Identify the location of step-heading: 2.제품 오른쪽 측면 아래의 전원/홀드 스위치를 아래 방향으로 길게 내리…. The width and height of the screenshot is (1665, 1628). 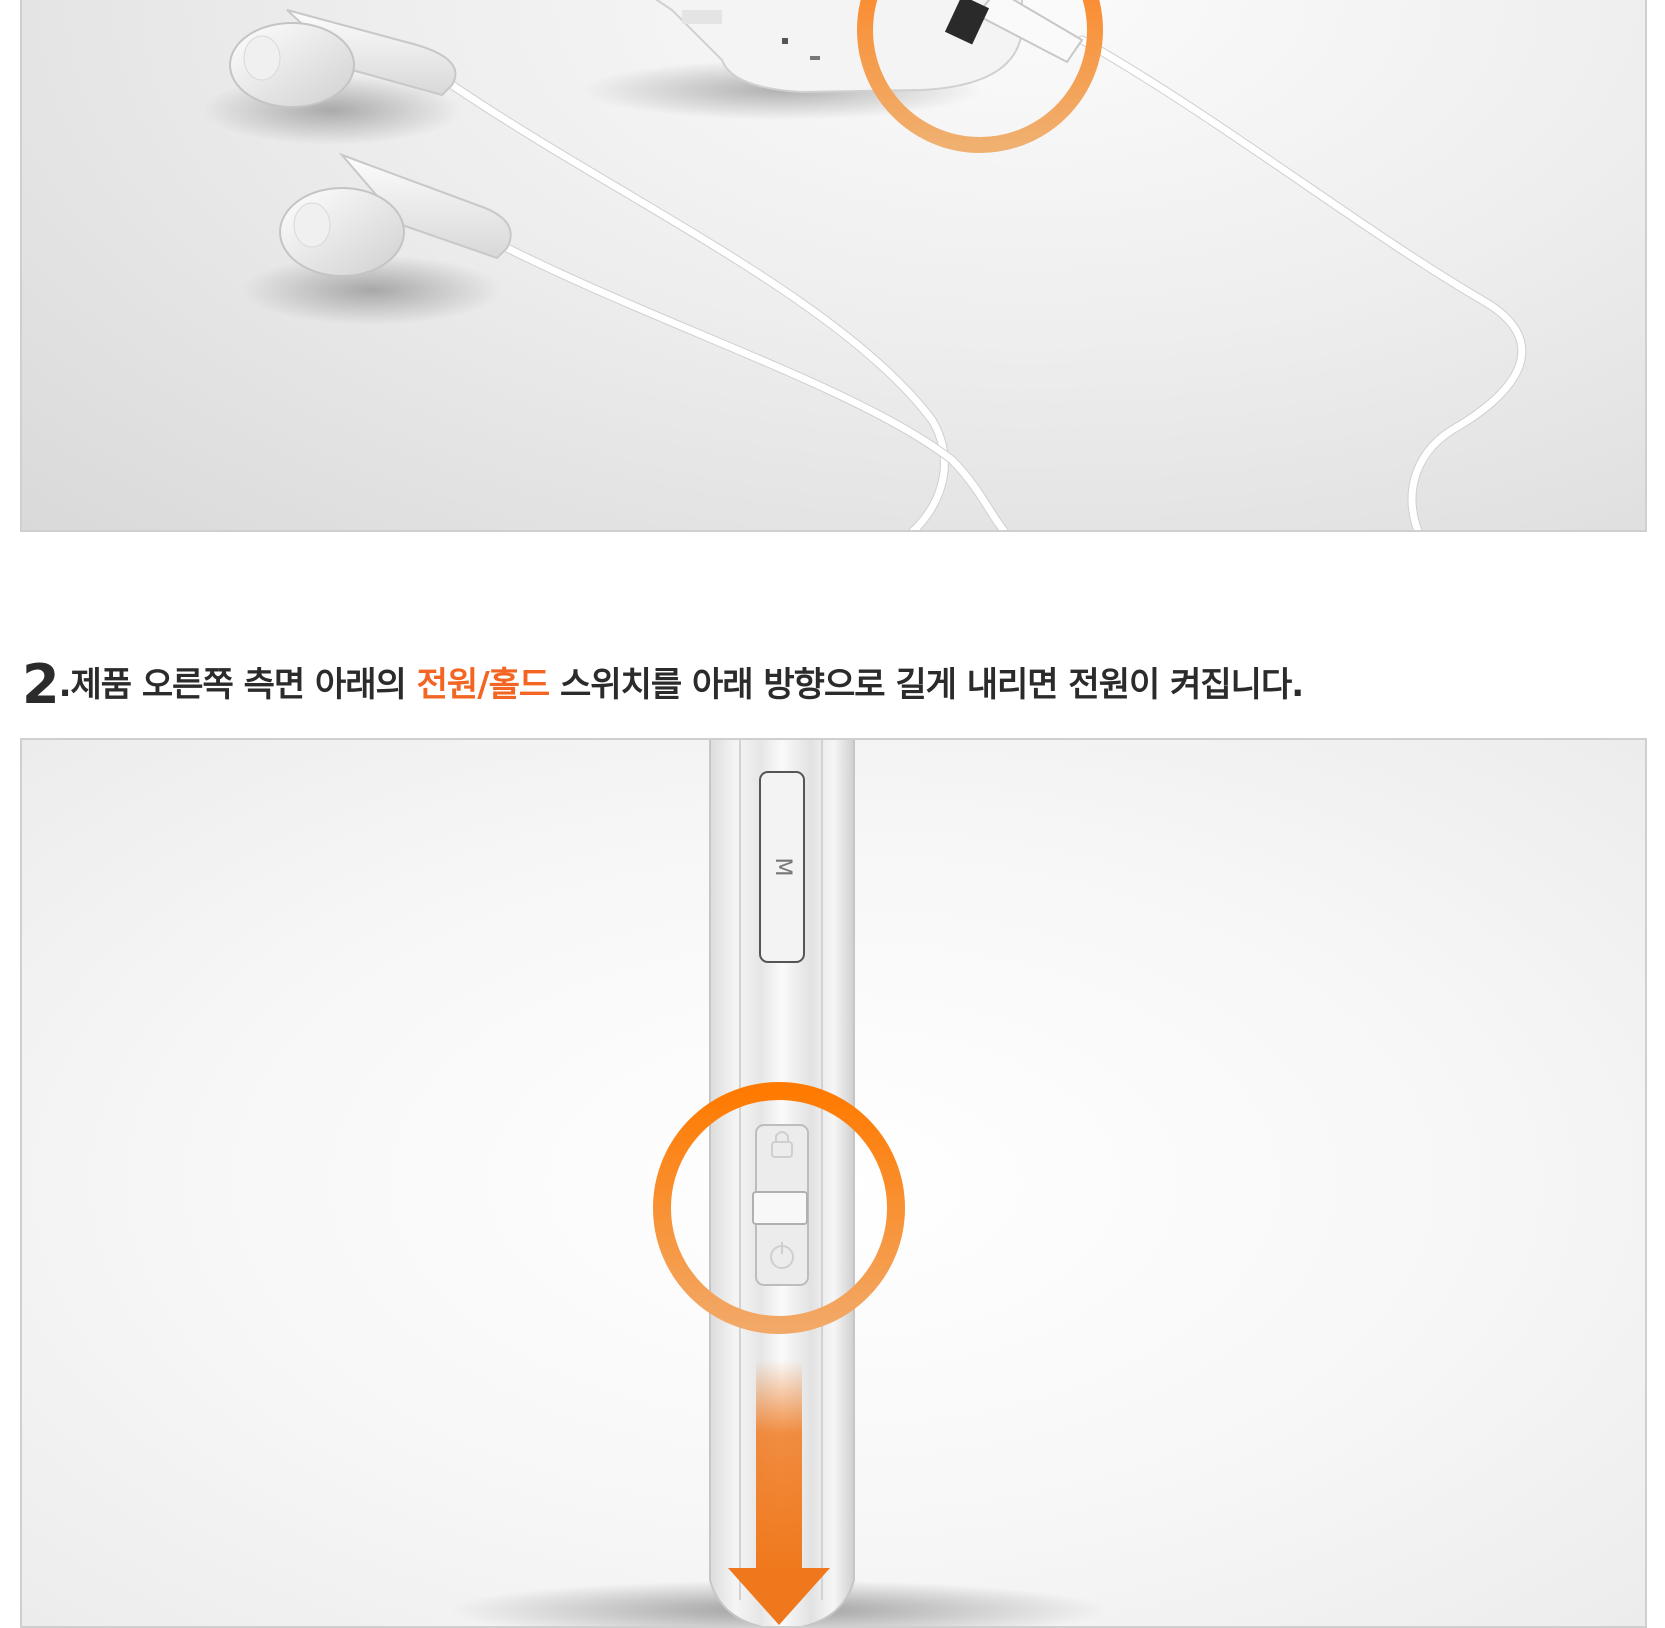
(663, 684).